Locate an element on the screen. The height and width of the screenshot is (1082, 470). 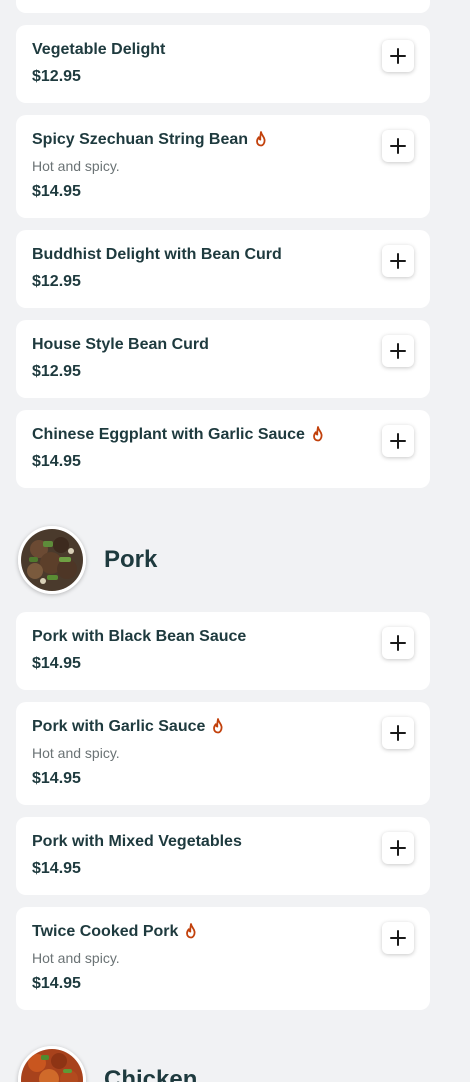
section-header-pork: Pork is located at coordinates (87, 560).